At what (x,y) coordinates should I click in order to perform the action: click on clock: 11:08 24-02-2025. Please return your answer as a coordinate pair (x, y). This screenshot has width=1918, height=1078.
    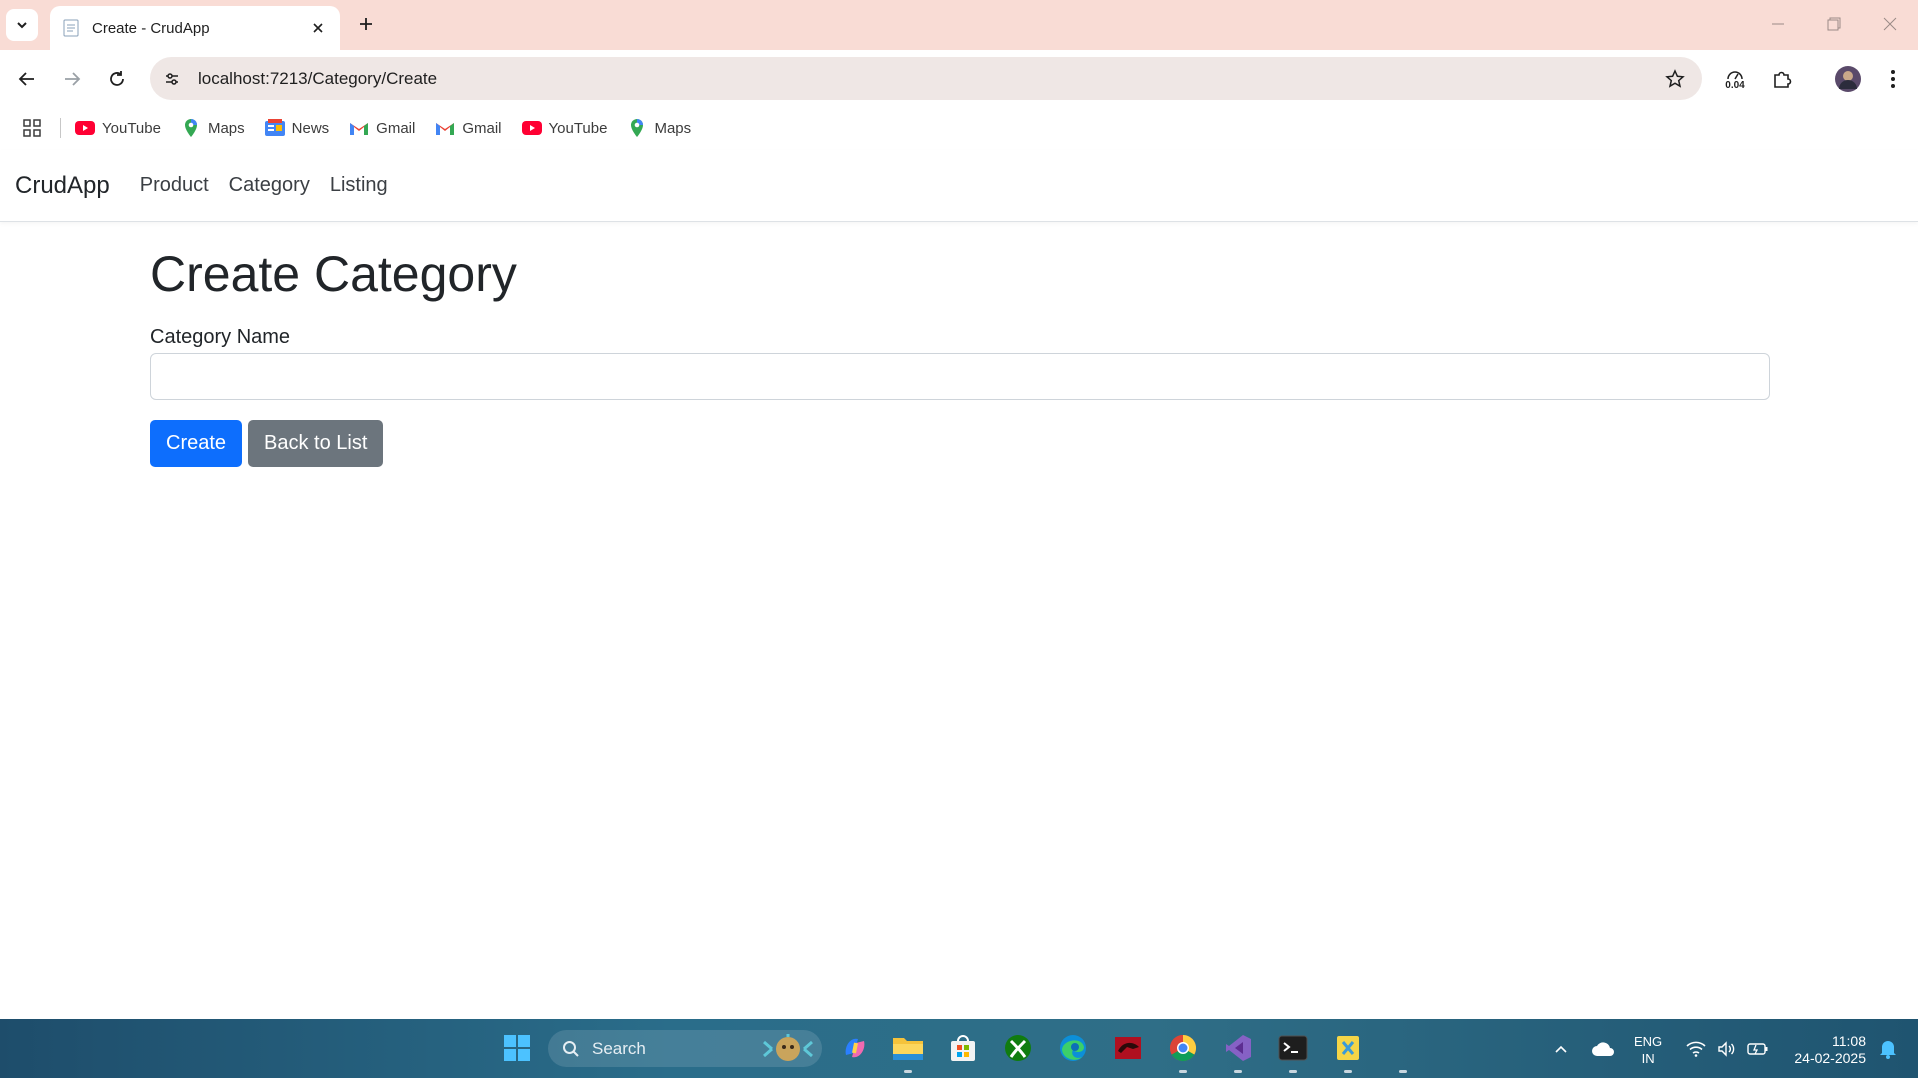
    Looking at the image, I should click on (1826, 1050).